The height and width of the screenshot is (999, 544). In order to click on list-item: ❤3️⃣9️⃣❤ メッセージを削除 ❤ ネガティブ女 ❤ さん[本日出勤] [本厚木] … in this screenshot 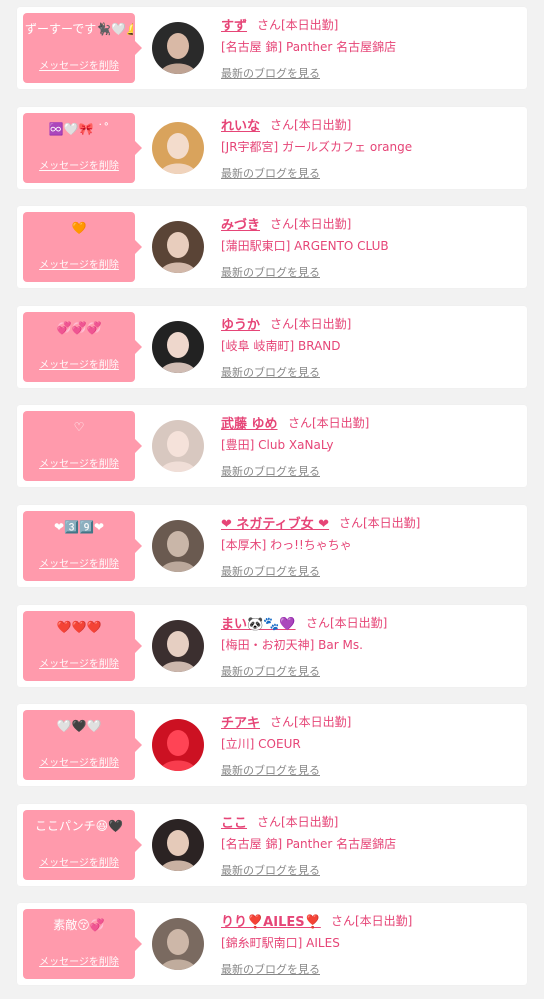, I will do `click(272, 546)`.